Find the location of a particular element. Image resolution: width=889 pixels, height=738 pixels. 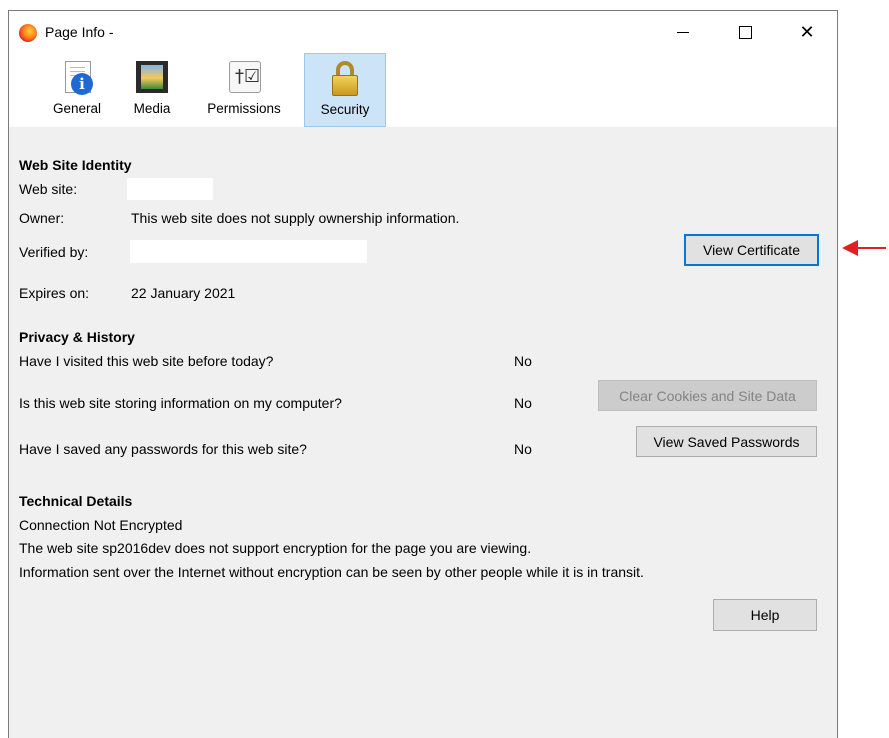

tab-permissions-label: Permissions is located at coordinates (244, 108).